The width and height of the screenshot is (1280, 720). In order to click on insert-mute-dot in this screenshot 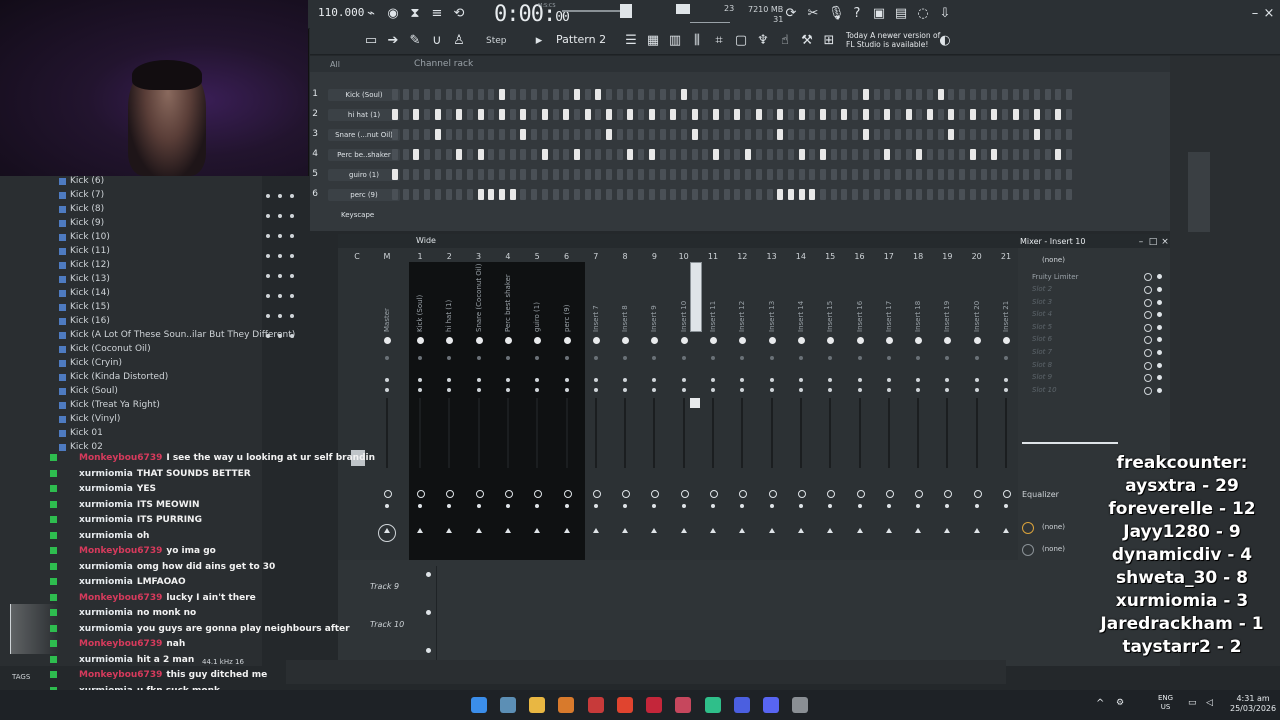, I will do `click(713, 506)`.